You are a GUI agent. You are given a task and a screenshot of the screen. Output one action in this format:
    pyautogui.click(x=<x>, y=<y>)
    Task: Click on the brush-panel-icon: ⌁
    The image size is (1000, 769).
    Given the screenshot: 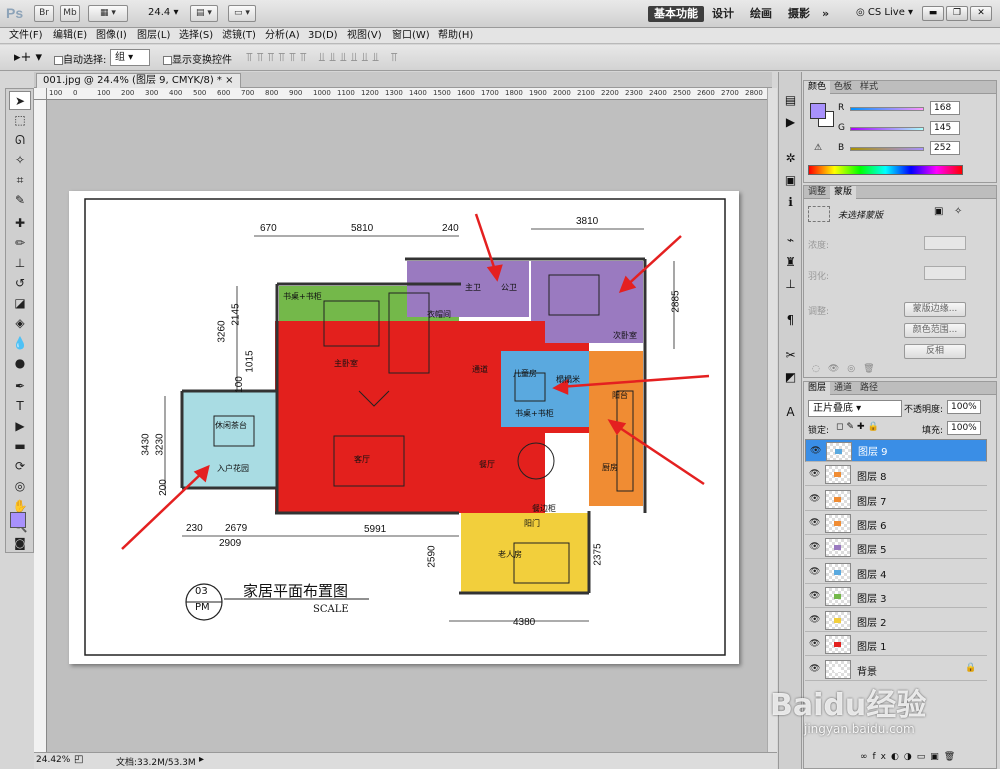 What is the action you would take?
    pyautogui.click(x=790, y=240)
    